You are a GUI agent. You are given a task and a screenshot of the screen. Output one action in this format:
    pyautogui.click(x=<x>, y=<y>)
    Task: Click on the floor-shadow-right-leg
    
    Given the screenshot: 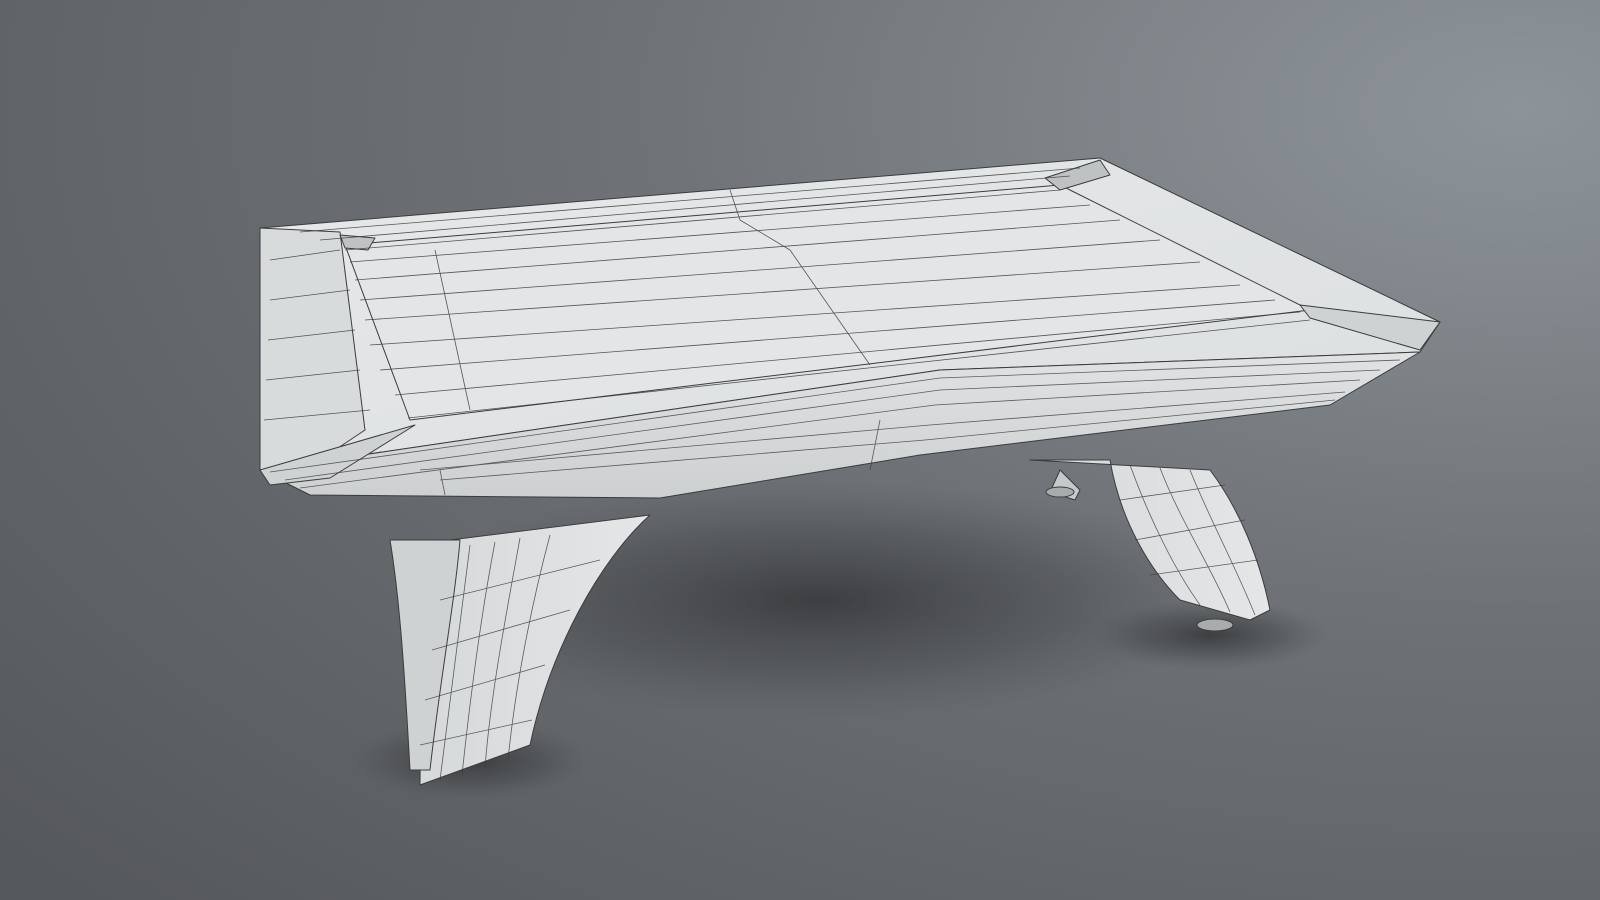 What is the action you would take?
    pyautogui.click(x=1210, y=635)
    